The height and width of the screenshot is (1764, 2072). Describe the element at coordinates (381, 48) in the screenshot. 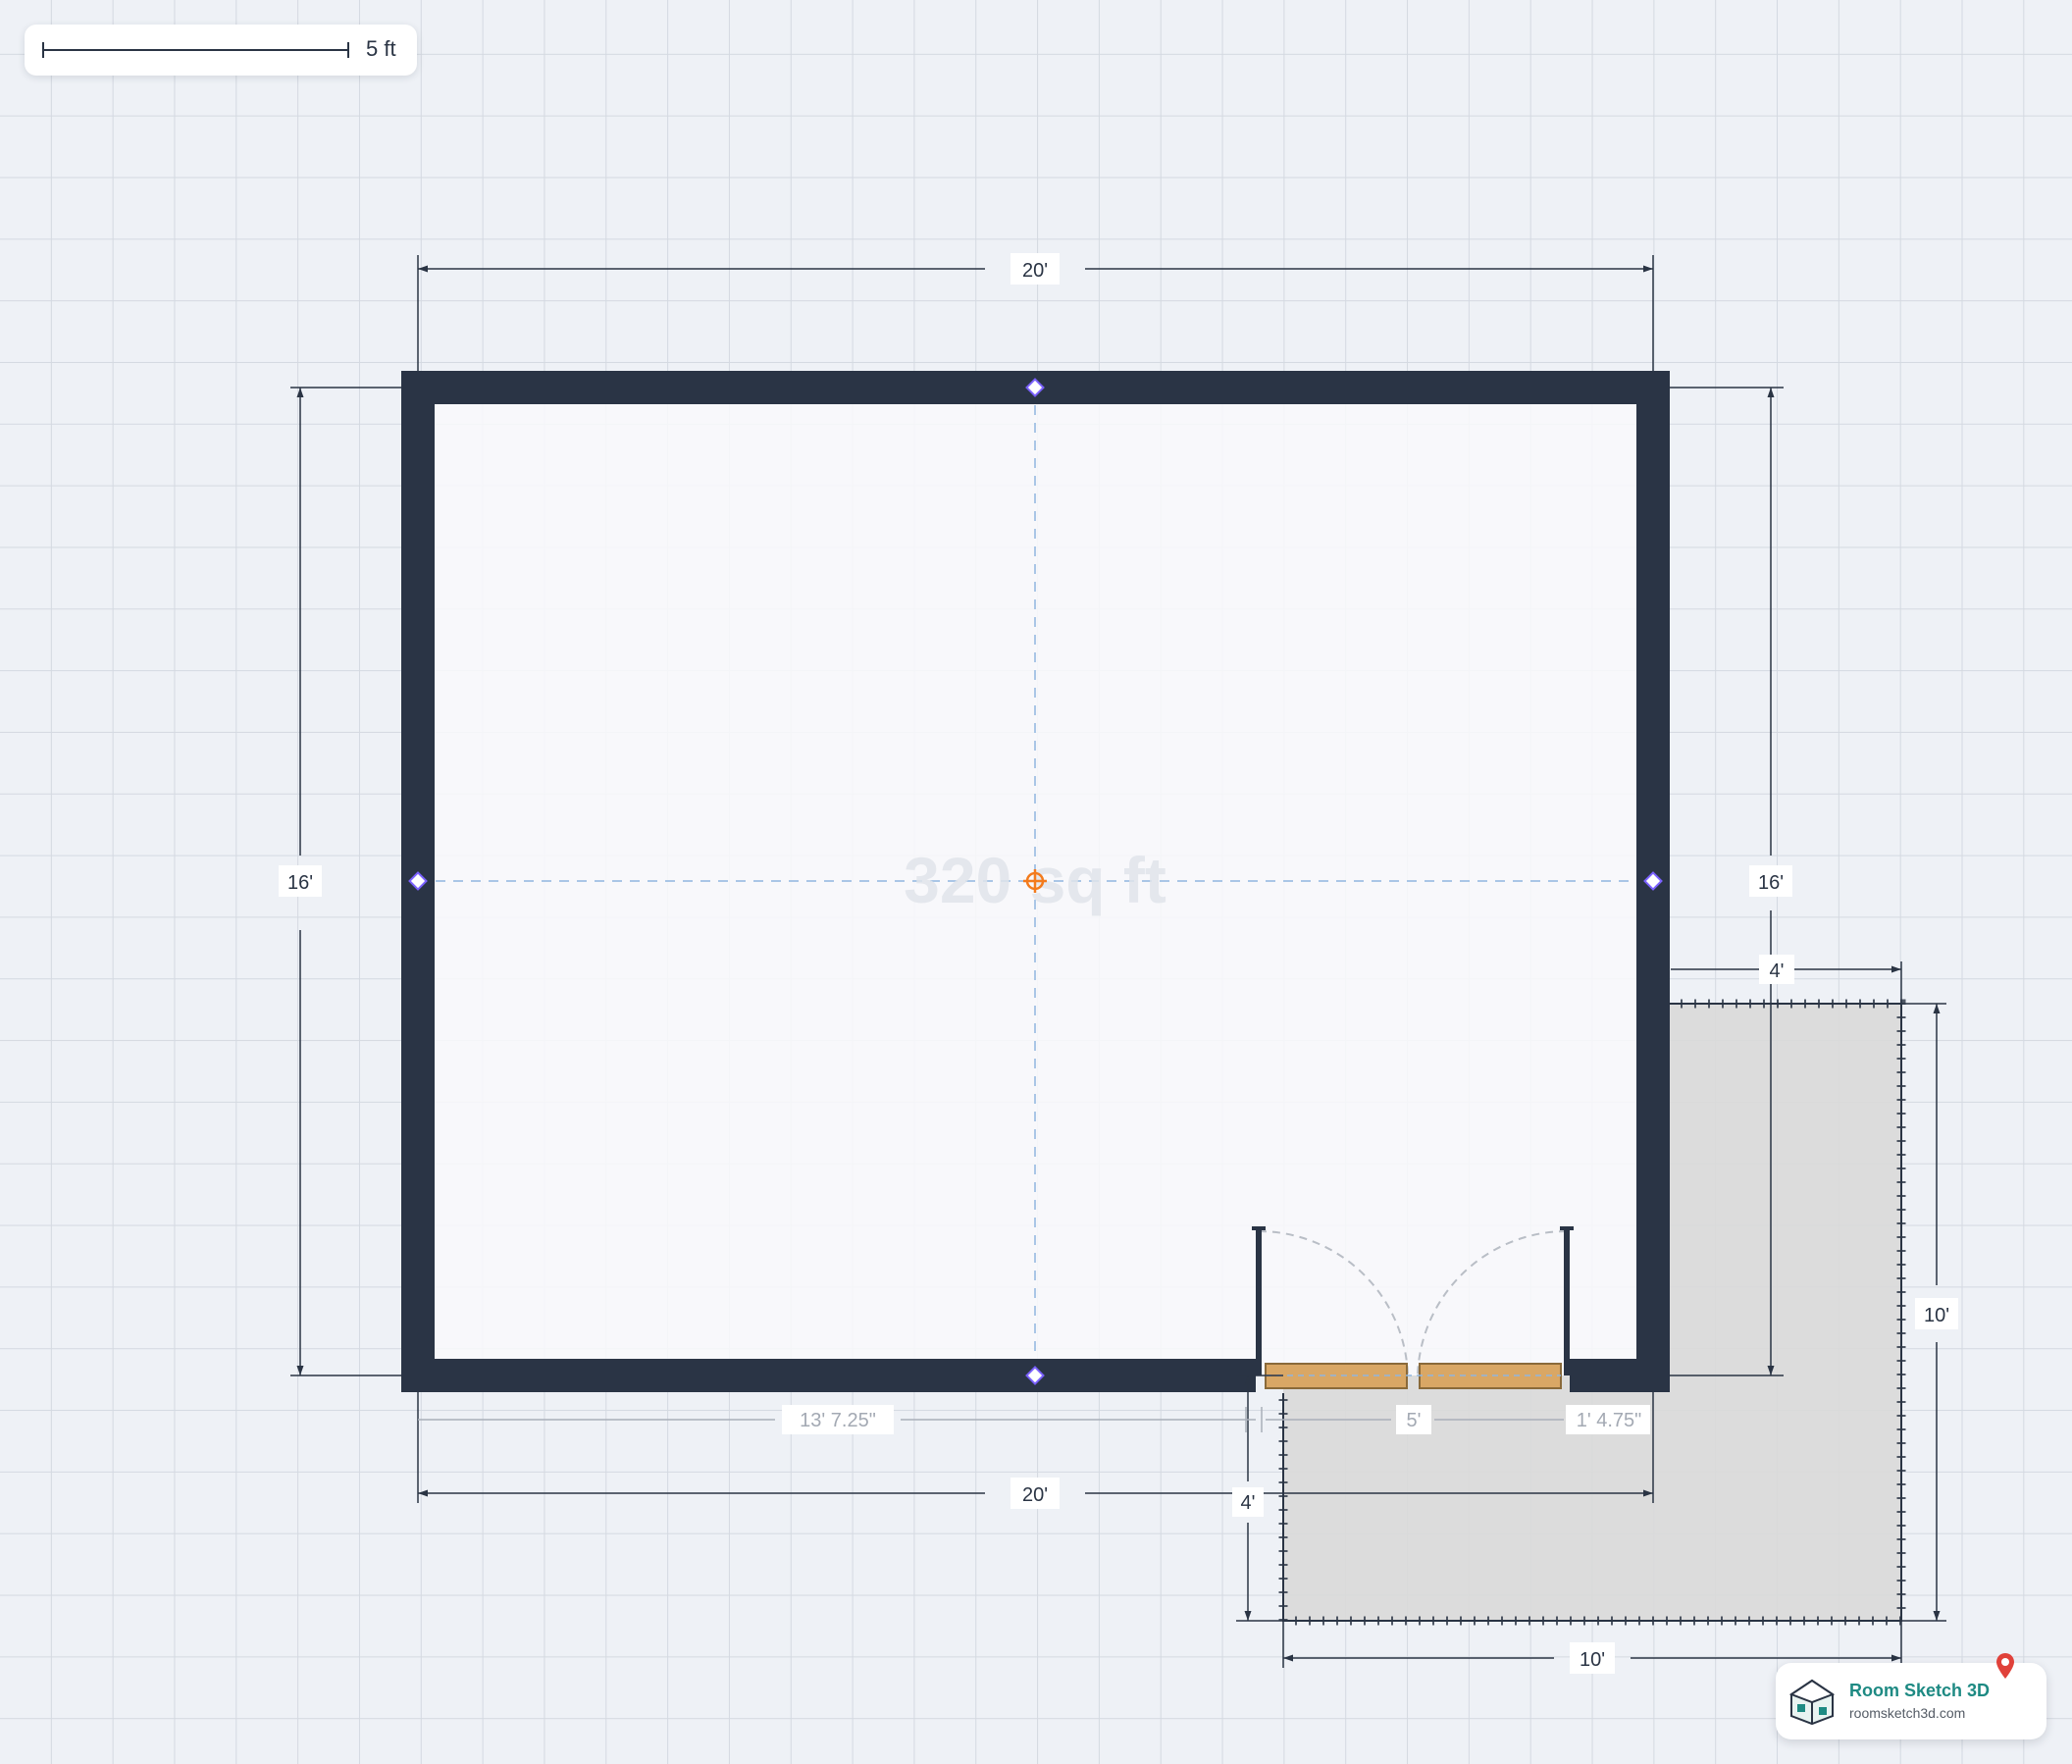

I see `scale-bar-label: 5 ft` at that location.